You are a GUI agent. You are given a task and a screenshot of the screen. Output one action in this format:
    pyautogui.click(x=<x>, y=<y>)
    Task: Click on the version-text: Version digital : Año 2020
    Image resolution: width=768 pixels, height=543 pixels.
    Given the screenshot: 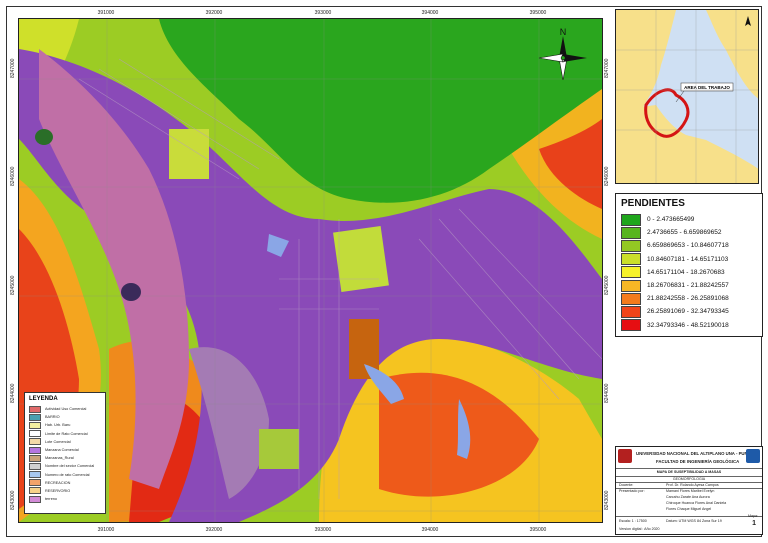 What is the action you would take?
    pyautogui.click(x=639, y=529)
    